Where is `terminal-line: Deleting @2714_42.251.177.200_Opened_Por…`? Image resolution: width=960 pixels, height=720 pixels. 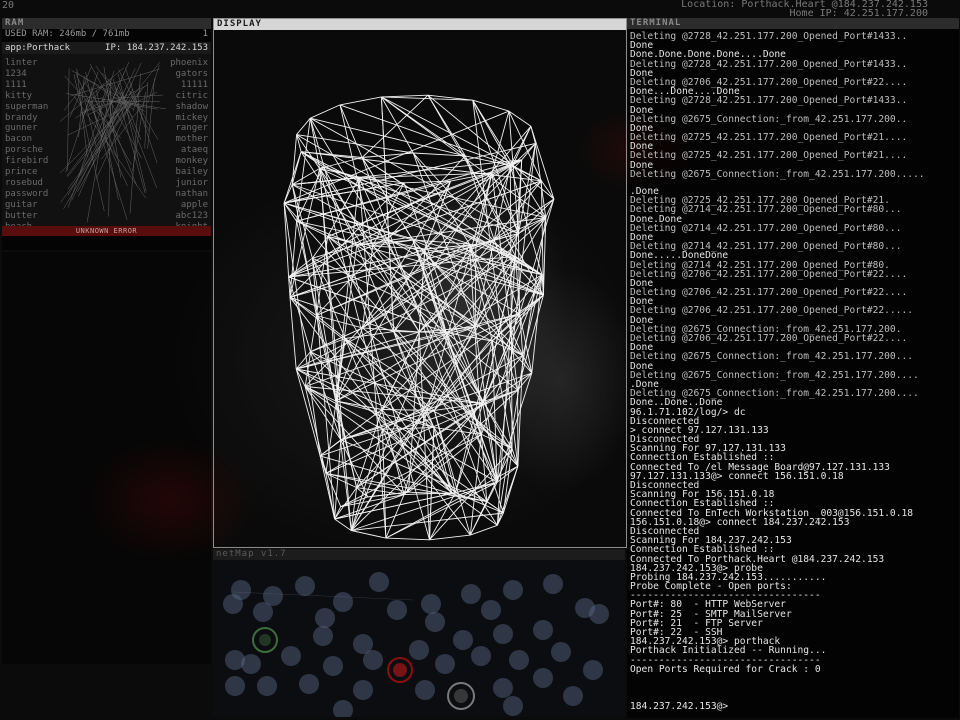
terminal-line: Deleting @2714_42.251.177.200_Opened_Por… is located at coordinates (766, 228).